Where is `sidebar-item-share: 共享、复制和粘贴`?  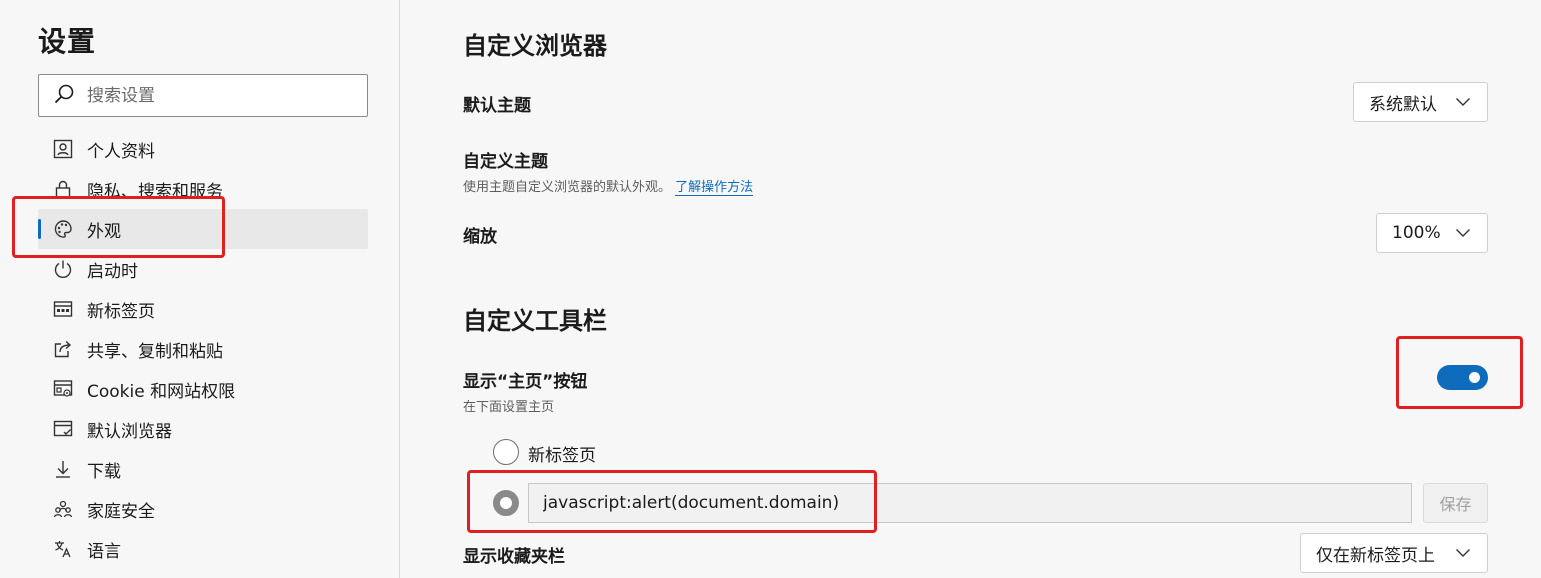
sidebar-item-share: 共享、复制和粘贴 is located at coordinates (203, 349).